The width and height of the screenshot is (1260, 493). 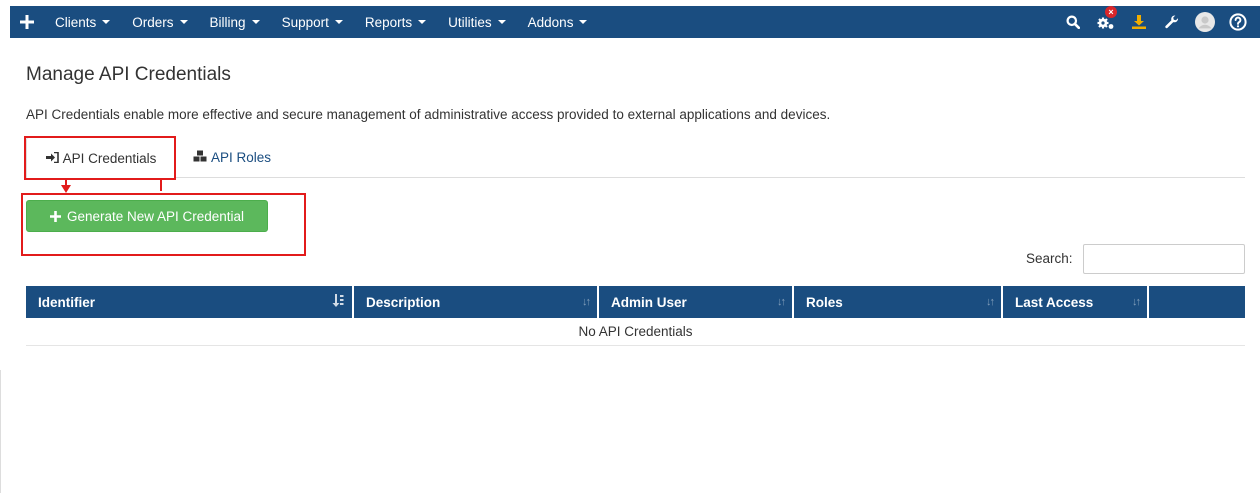 I want to click on search-label: Search:, so click(x=1049, y=258).